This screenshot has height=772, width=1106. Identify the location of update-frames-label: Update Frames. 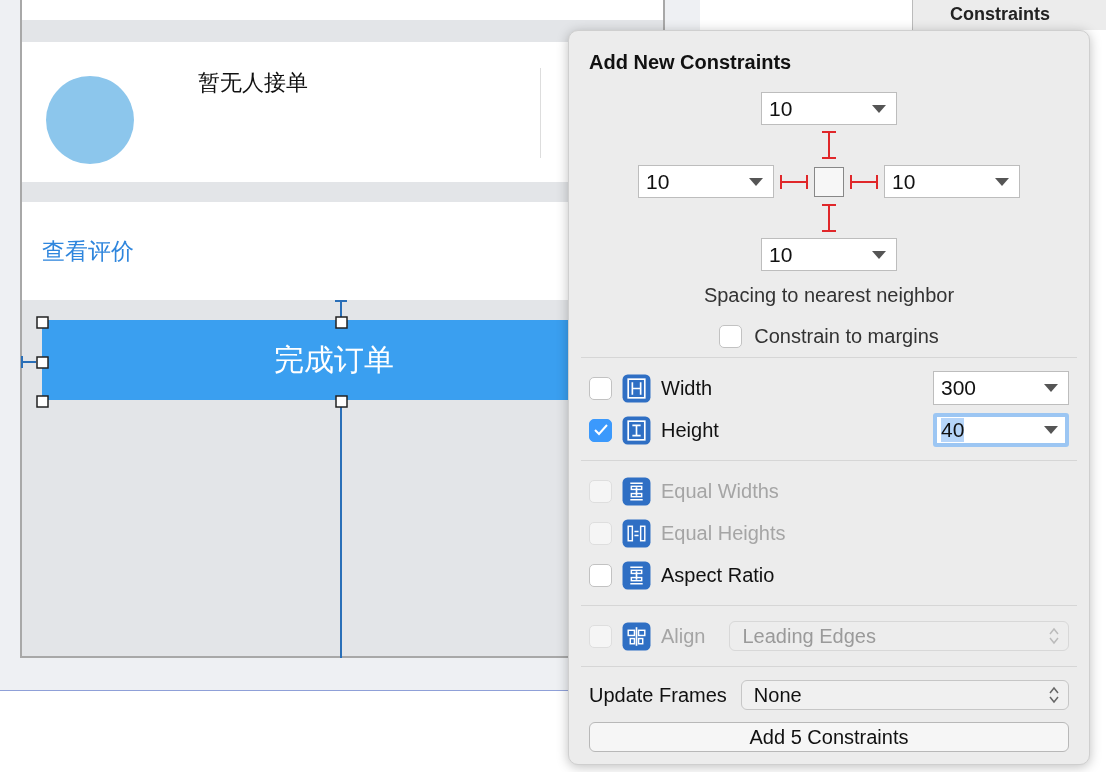
(658, 695).